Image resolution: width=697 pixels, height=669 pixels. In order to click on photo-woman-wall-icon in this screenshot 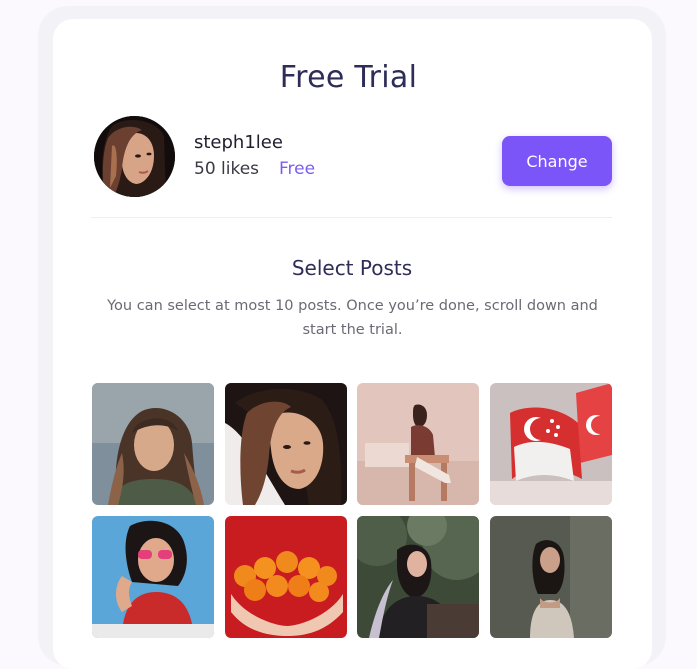, I will do `click(551, 577)`.